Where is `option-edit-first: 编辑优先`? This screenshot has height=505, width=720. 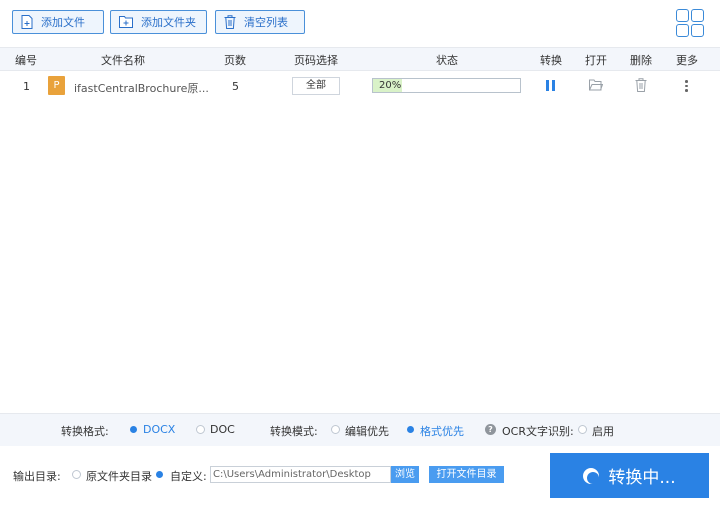 option-edit-first: 编辑优先 is located at coordinates (367, 431).